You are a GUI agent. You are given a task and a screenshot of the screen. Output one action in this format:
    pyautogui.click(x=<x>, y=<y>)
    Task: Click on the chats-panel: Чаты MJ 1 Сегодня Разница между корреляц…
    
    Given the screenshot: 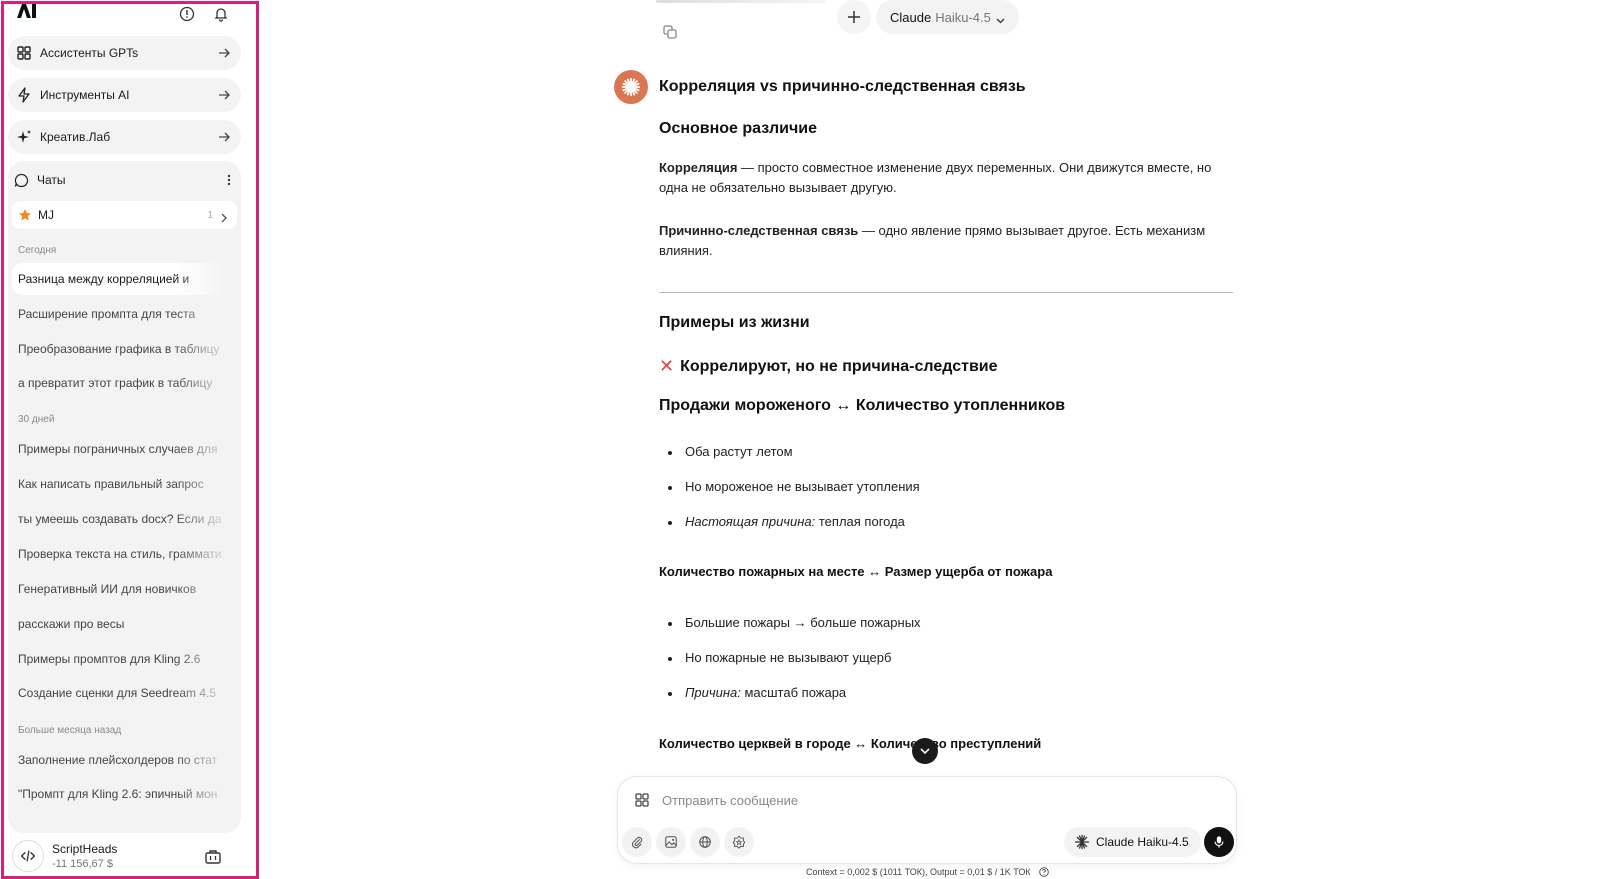 What is the action you would take?
    pyautogui.click(x=124, y=497)
    